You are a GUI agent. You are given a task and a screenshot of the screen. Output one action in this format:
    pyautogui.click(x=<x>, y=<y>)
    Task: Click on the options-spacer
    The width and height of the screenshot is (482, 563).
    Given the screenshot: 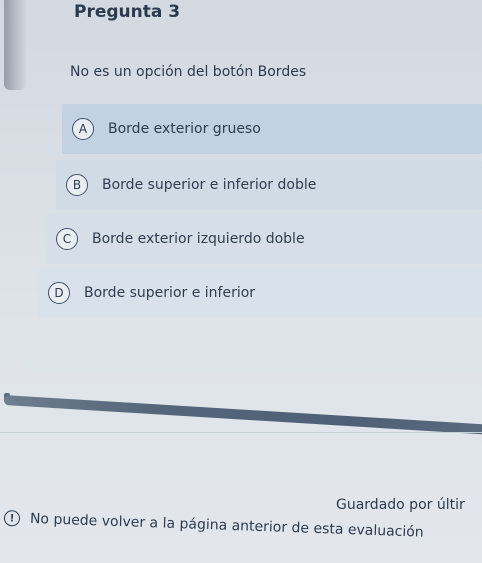 What is the action you would take?
    pyautogui.click(x=255, y=350)
    